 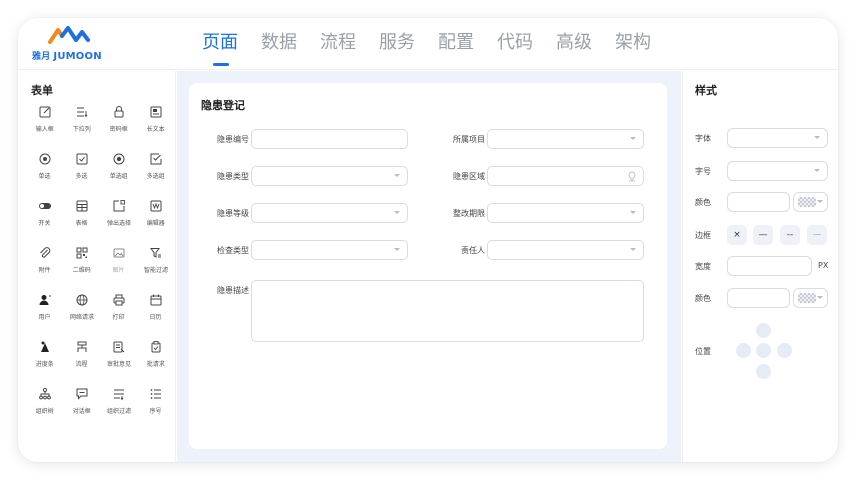 What do you see at coordinates (67, 56) in the screenshot?
I see `logo-text: 雅月 JUMOON` at bounding box center [67, 56].